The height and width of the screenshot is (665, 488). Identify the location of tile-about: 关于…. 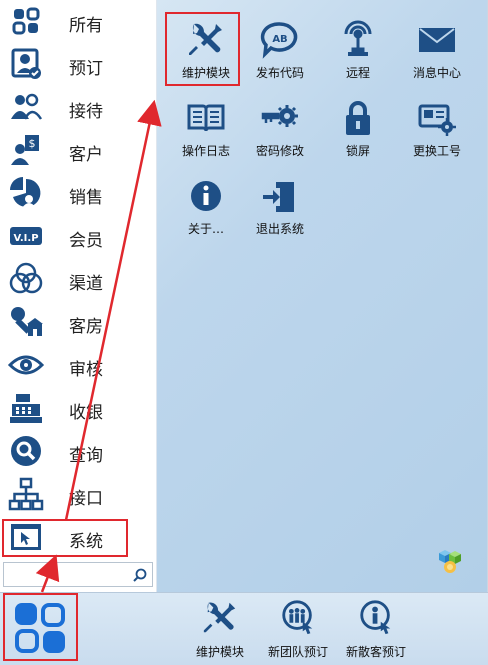
(206, 204).